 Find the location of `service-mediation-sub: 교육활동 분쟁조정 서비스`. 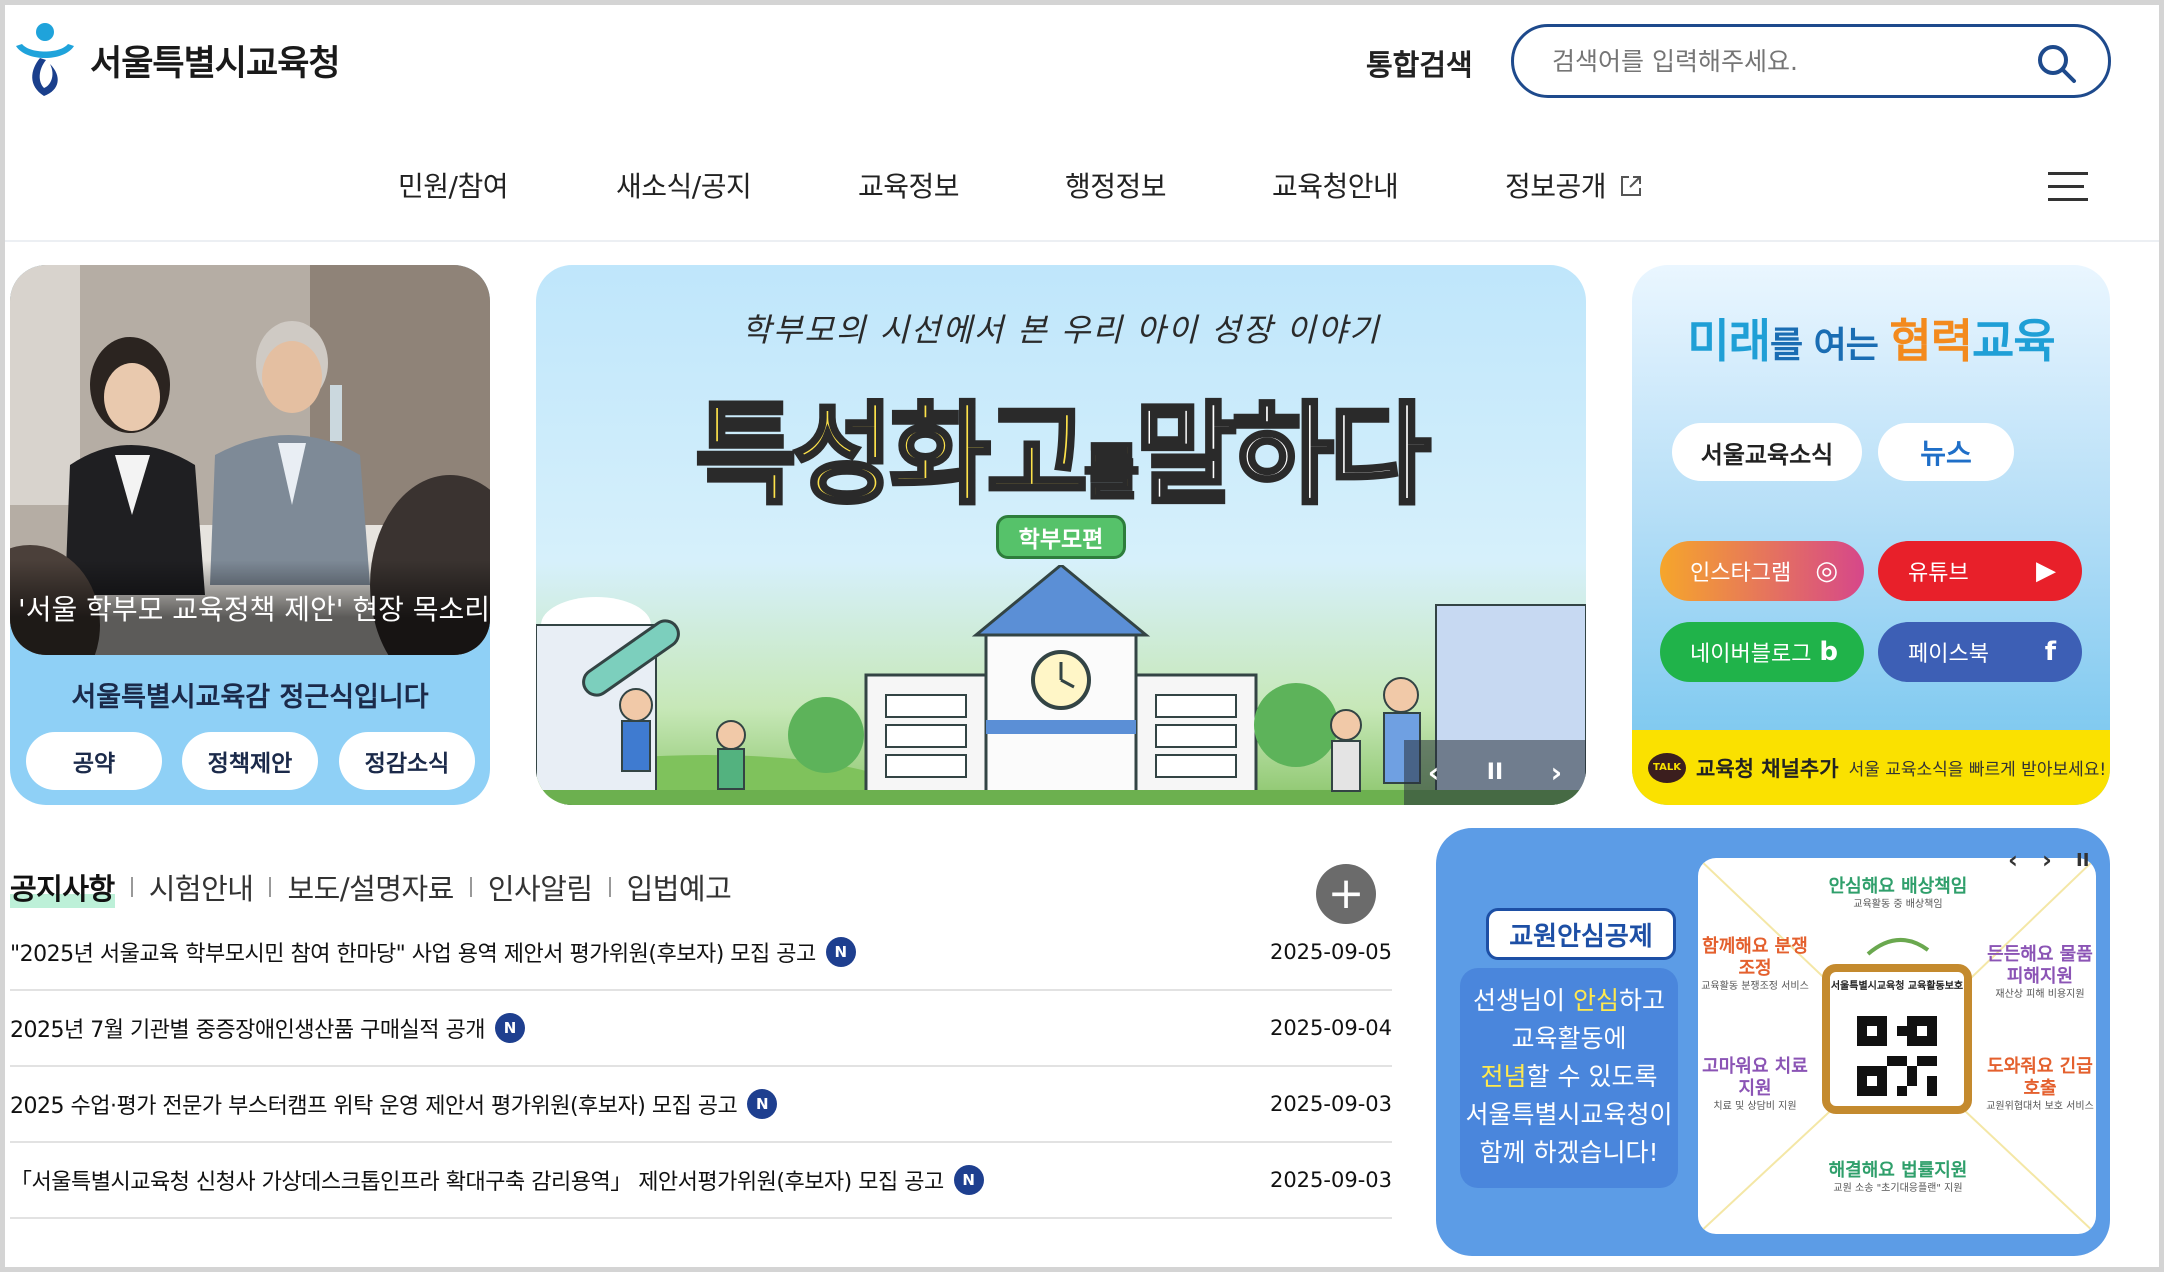

service-mediation-sub: 교육활동 분쟁조정 서비스 is located at coordinates (1755, 986).